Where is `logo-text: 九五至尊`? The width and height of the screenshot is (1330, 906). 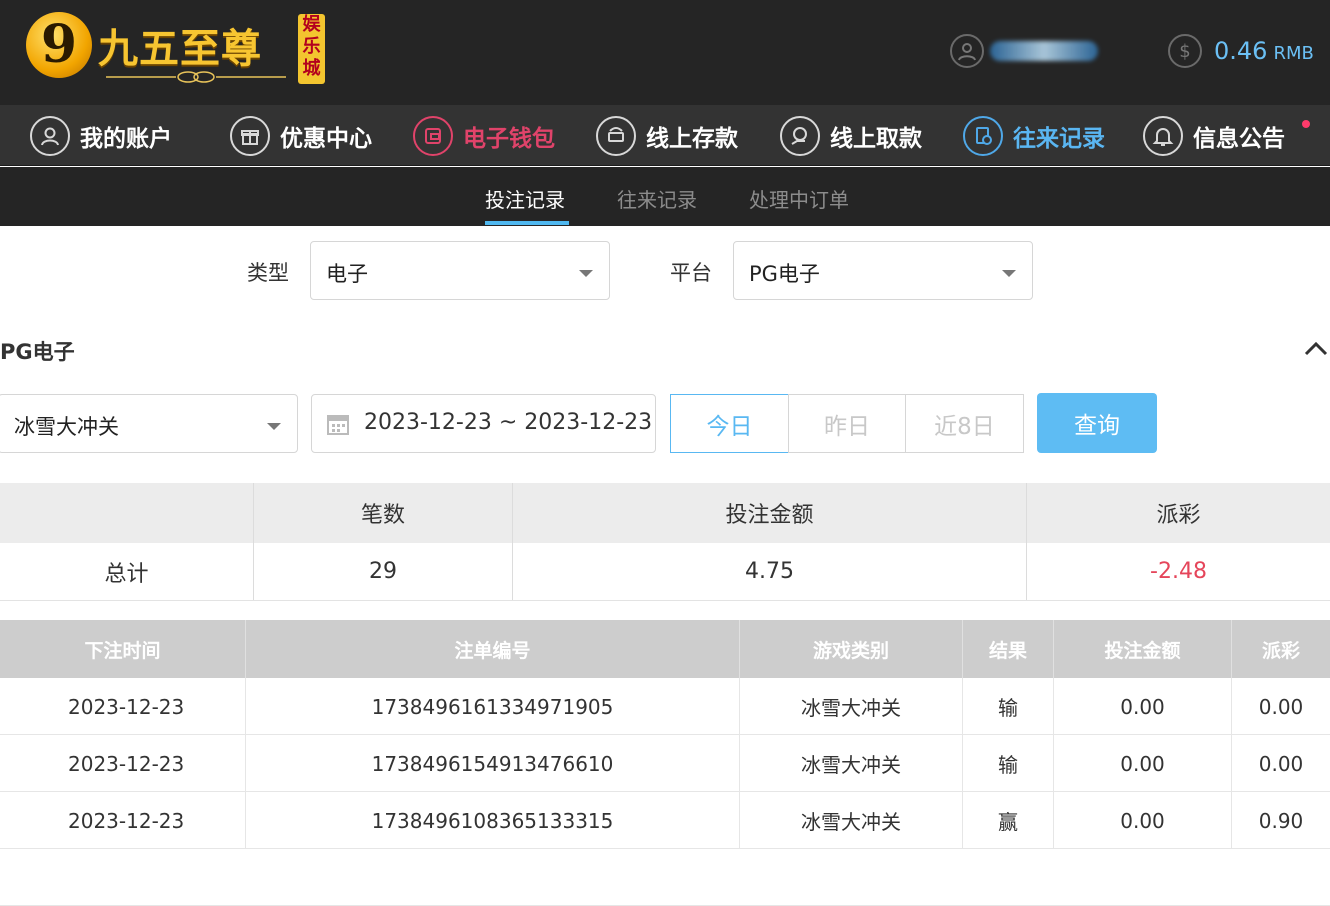 logo-text: 九五至尊 is located at coordinates (180, 48).